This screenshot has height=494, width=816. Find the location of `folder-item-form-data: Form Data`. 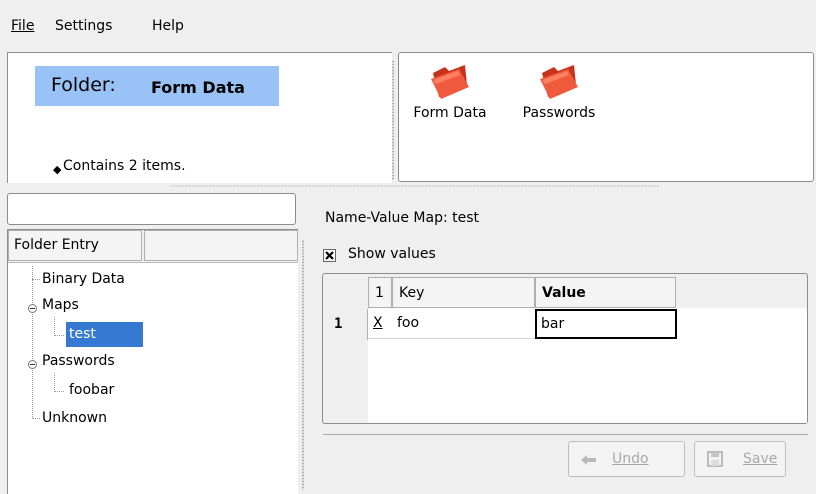

folder-item-form-data: Form Data is located at coordinates (450, 92).